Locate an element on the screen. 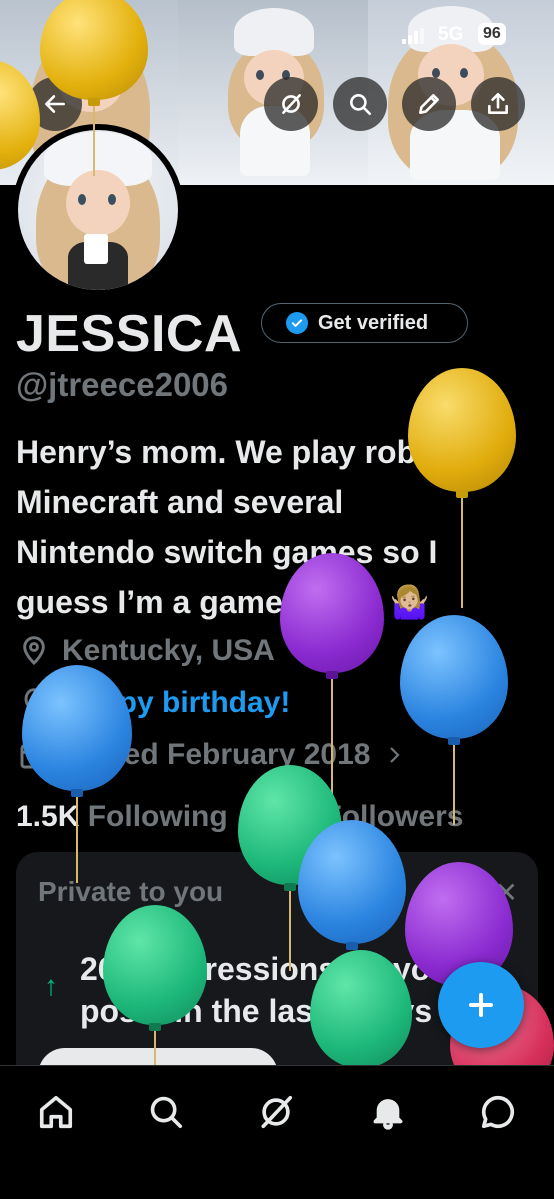 The width and height of the screenshot is (554, 1199). nav-grok is located at coordinates (276, 1112).